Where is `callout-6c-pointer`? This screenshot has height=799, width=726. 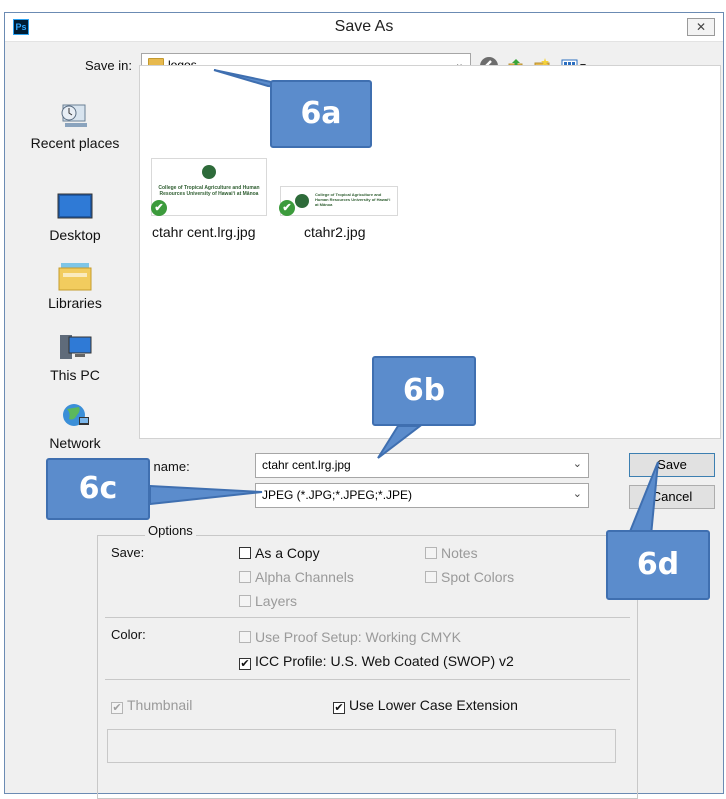
callout-6c-pointer is located at coordinates (206, 495).